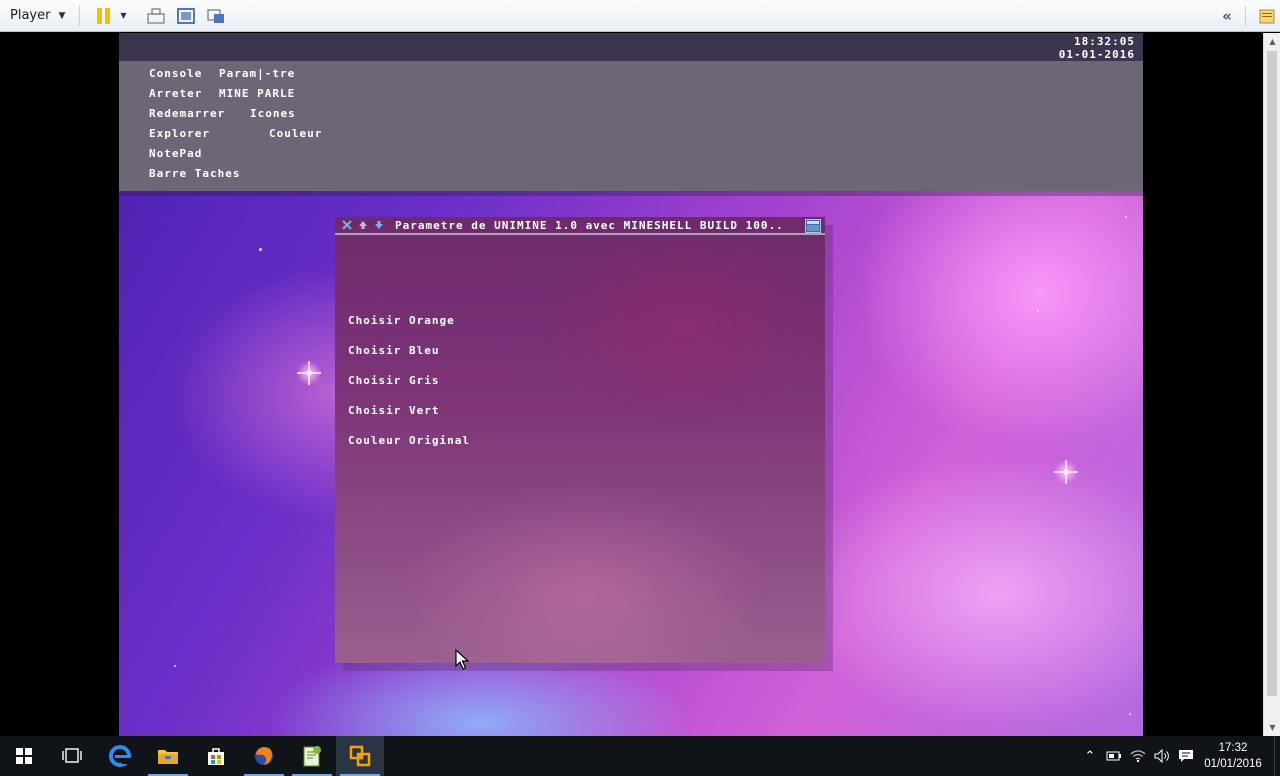 This screenshot has height=776, width=1280. What do you see at coordinates (1233, 748) in the screenshot?
I see `taskbar-time: 17:32` at bounding box center [1233, 748].